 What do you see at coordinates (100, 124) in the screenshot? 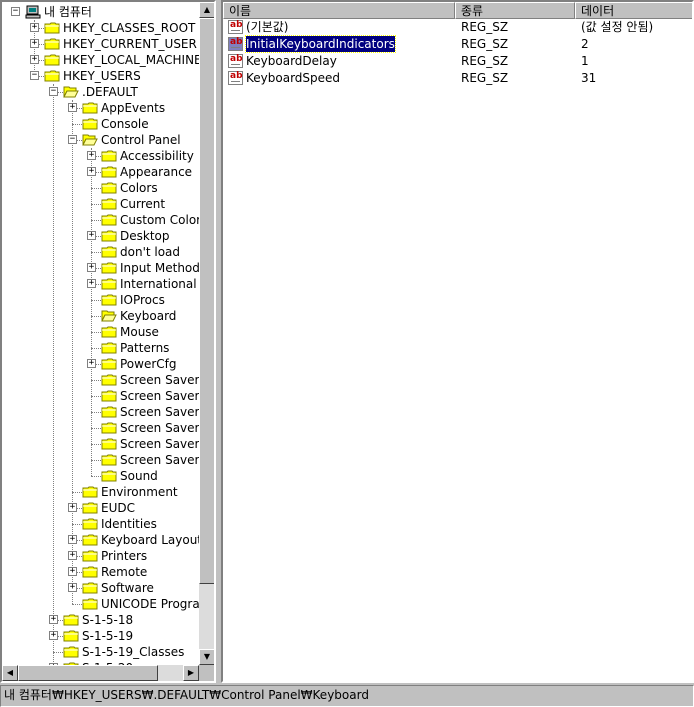
I see `tree-node-console: Console` at bounding box center [100, 124].